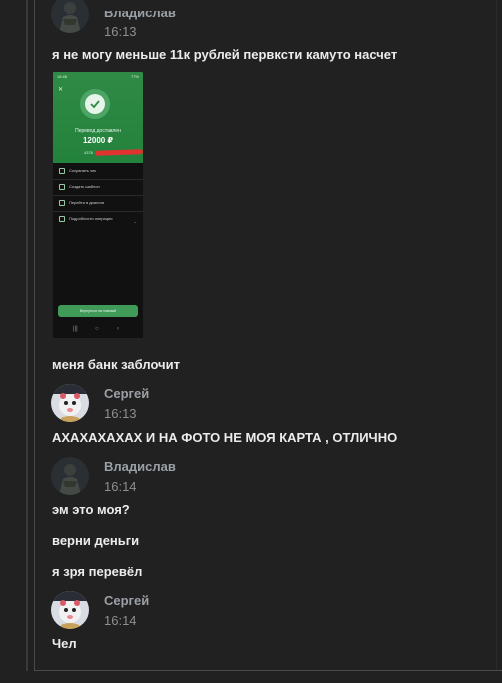 This screenshot has width=502, height=683. What do you see at coordinates (88, 152) in the screenshot?
I see `card-number: 4378` at bounding box center [88, 152].